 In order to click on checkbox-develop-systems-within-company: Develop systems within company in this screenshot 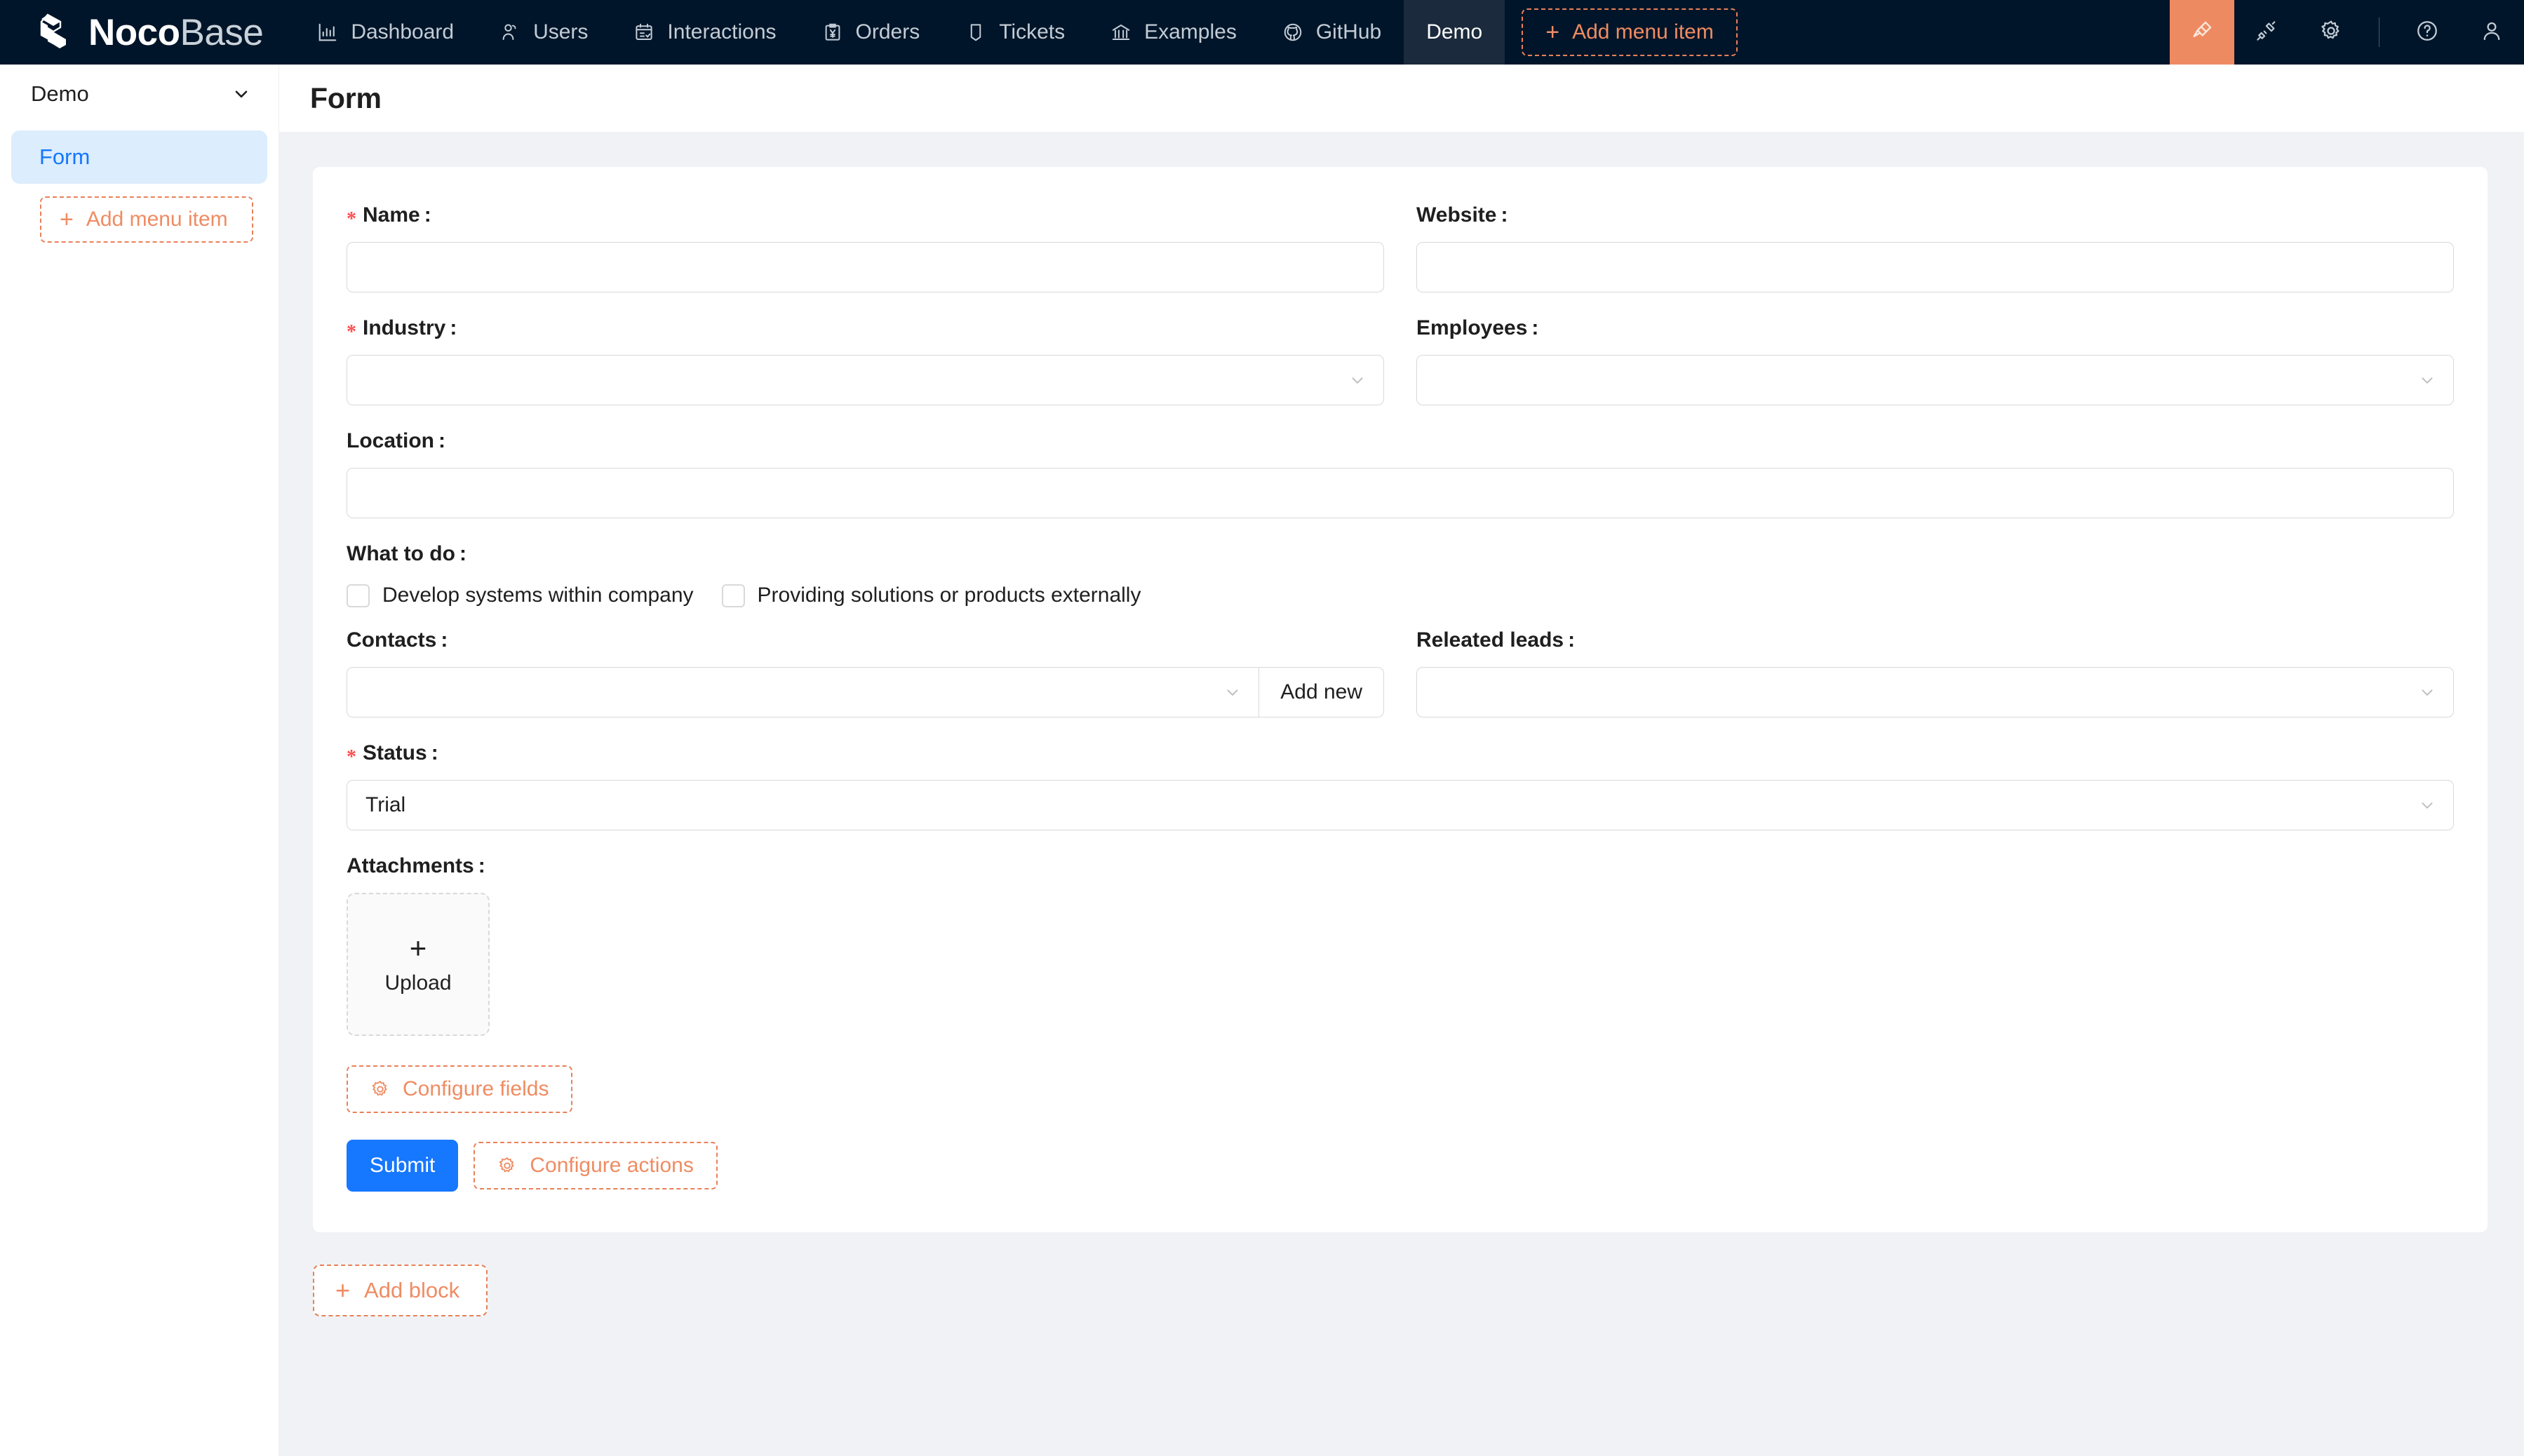, I will do `click(520, 595)`.